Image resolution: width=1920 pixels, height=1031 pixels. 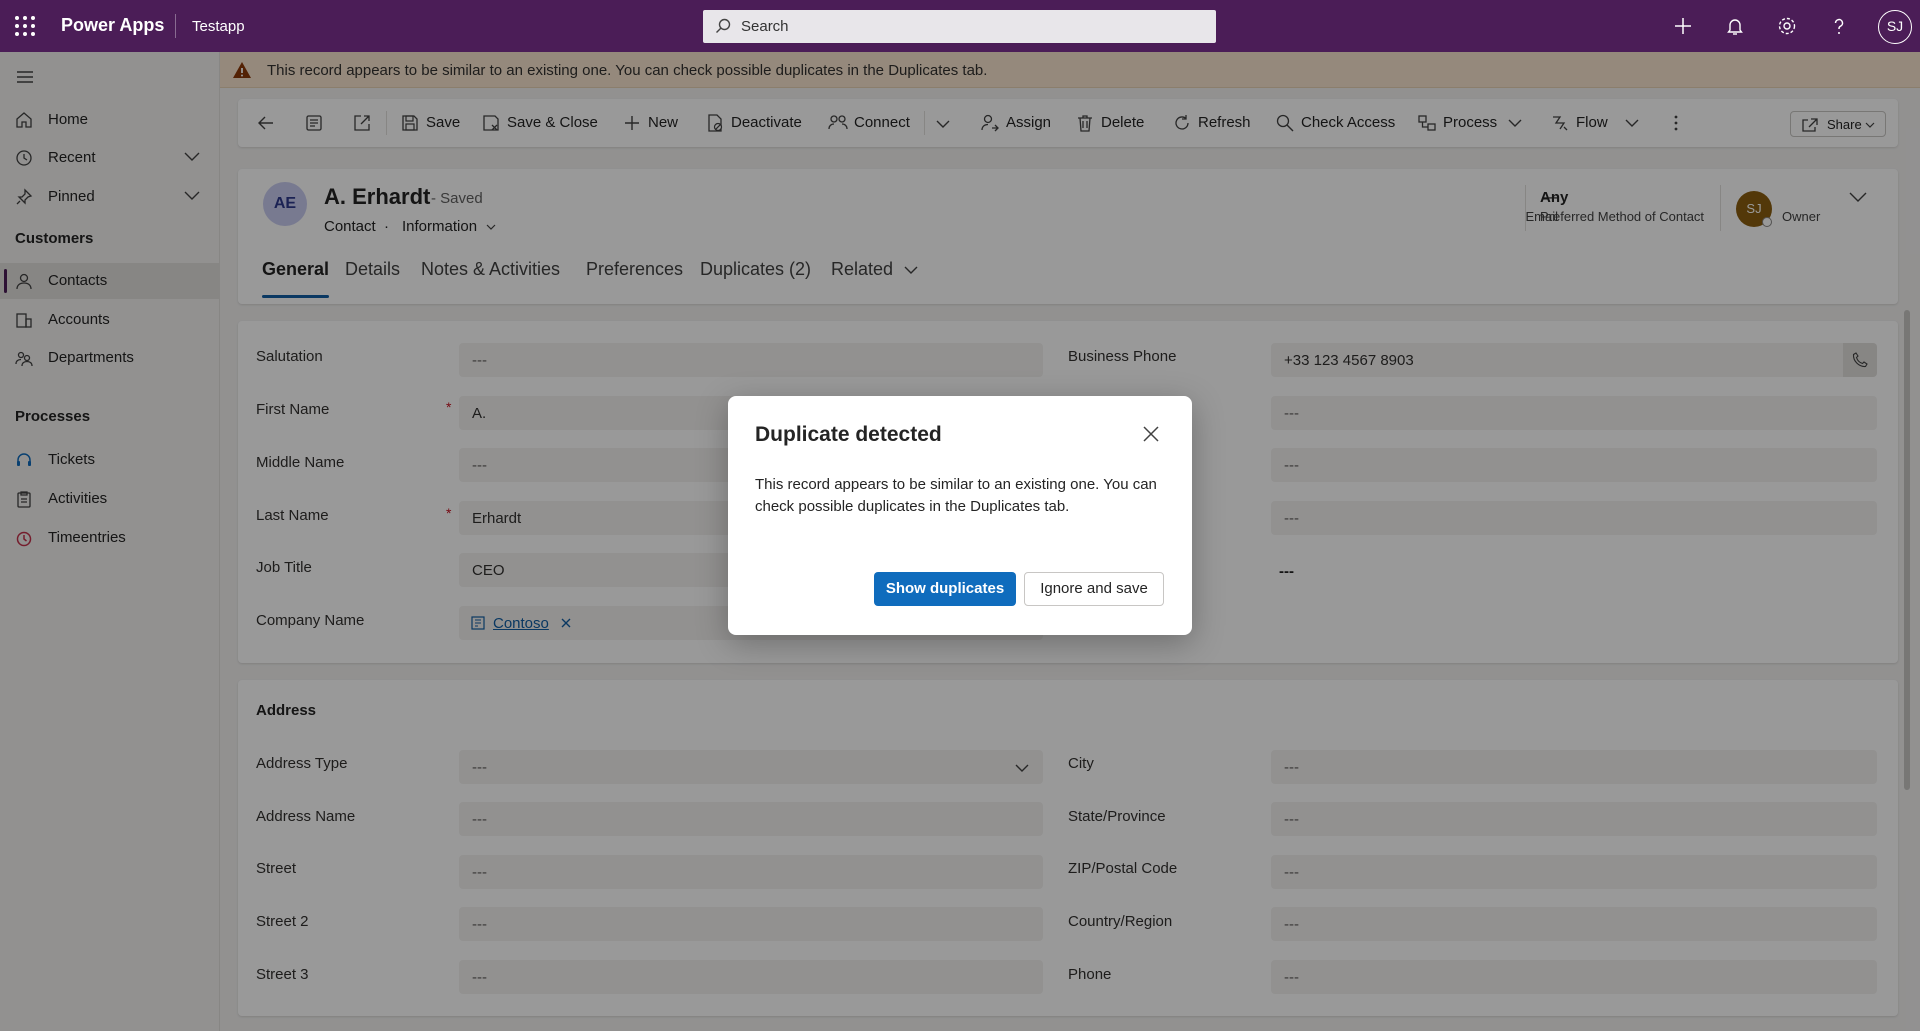 I want to click on dialog-title: Duplicate detected, so click(x=848, y=434).